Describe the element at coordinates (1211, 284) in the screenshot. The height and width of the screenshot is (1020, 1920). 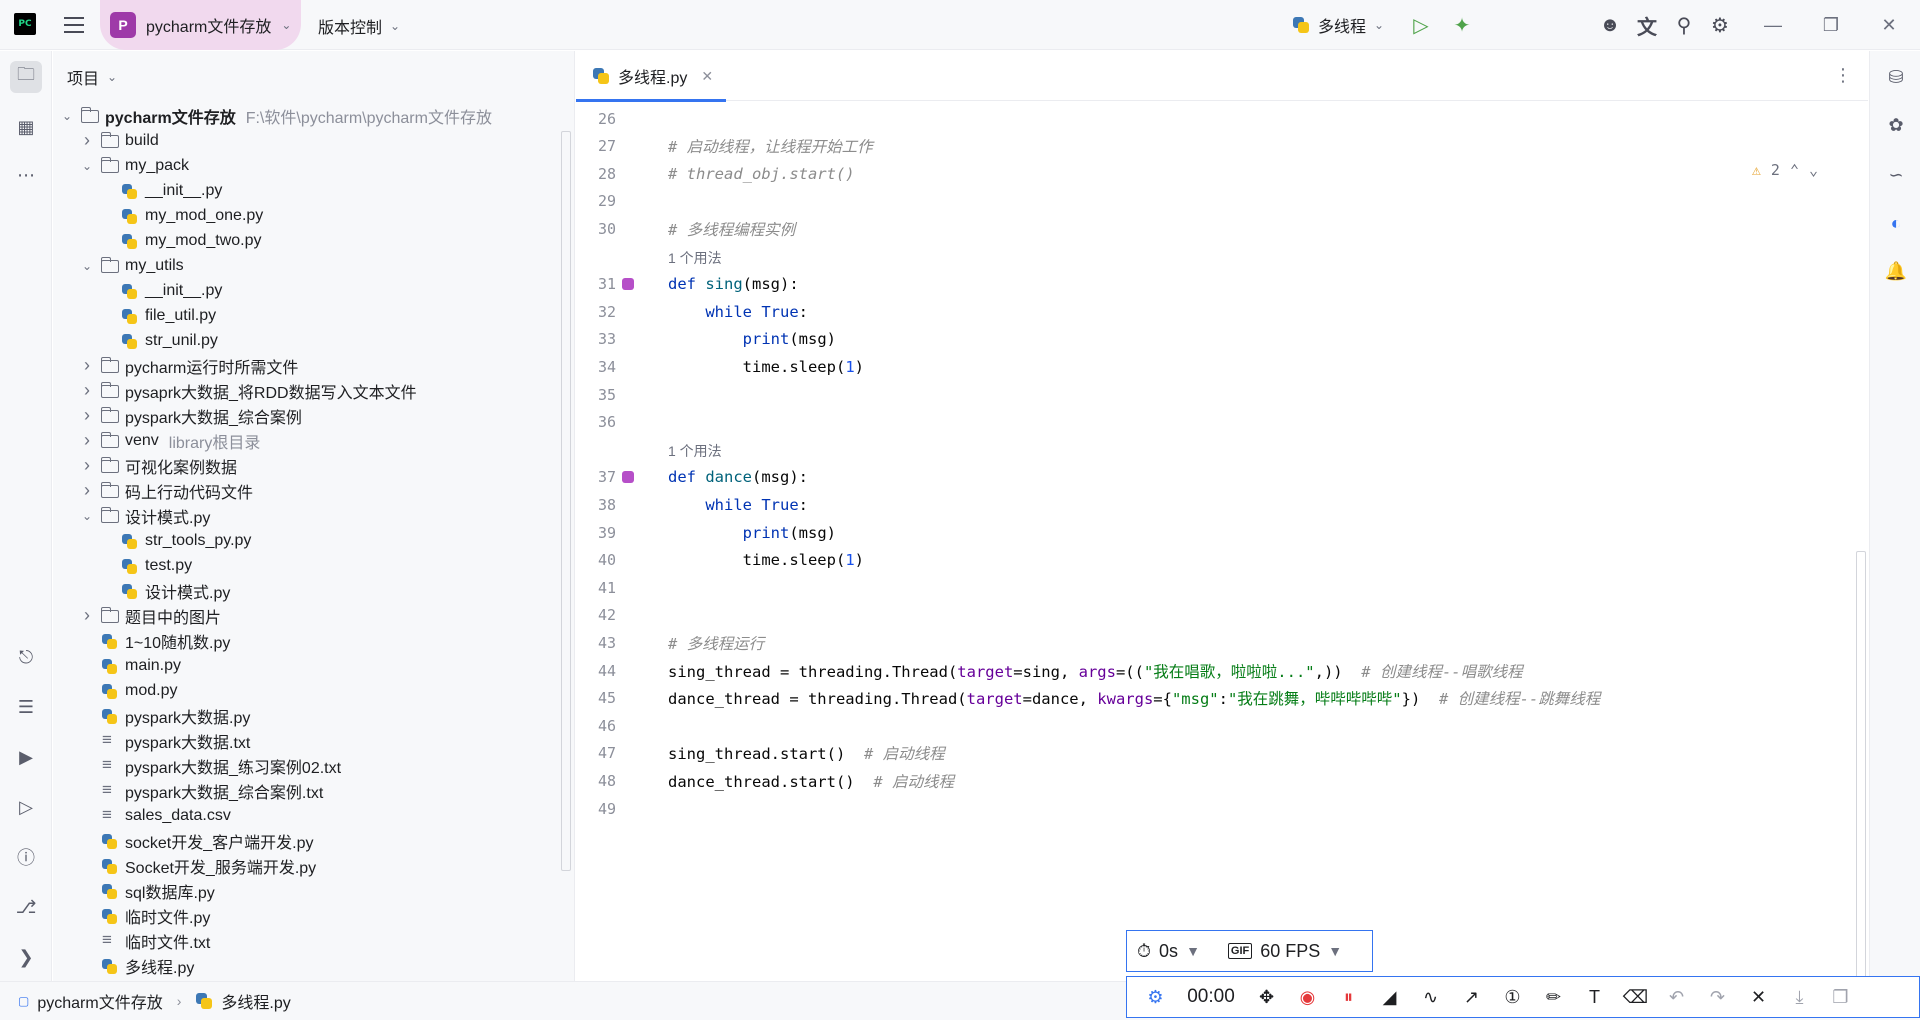
I see `code-line: 31 def sing(msg):` at that location.